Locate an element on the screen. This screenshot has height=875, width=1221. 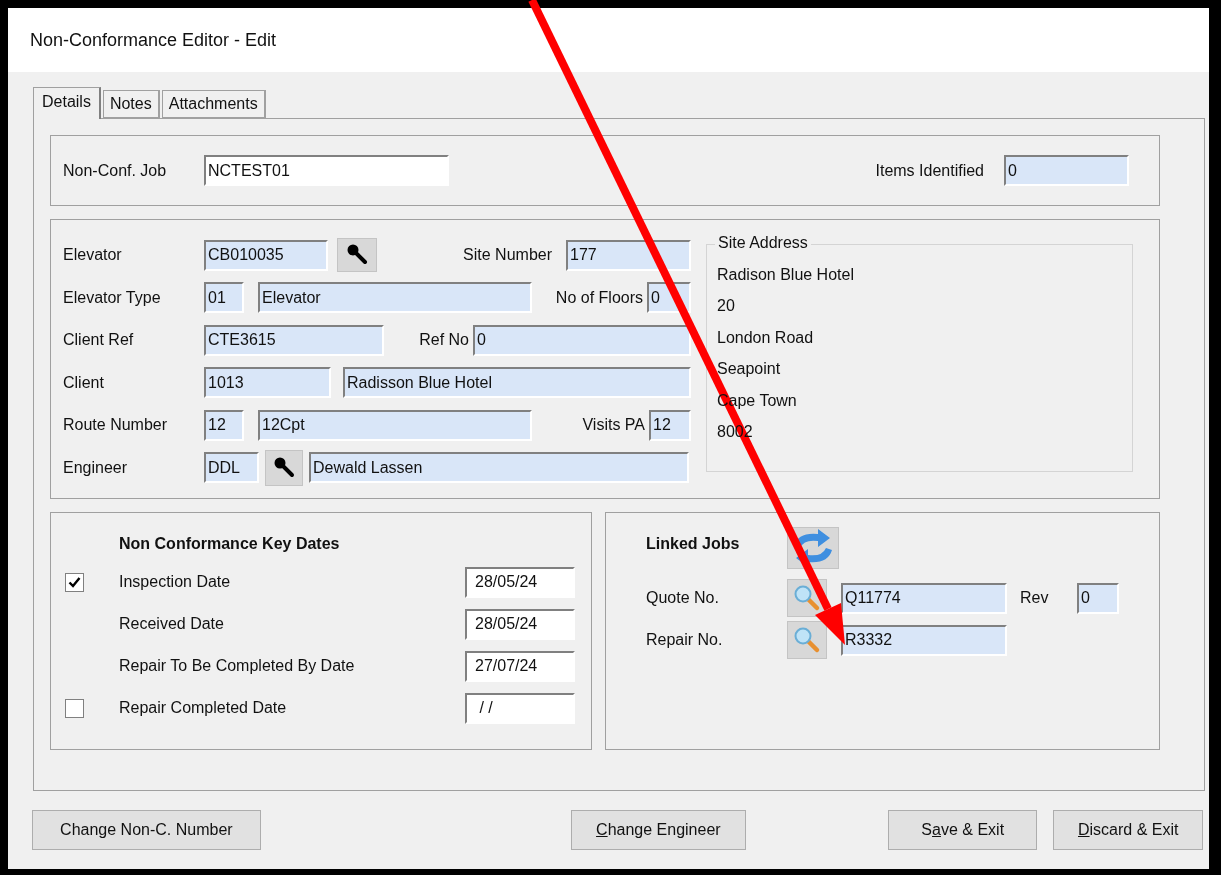
input-field: 177 is located at coordinates (628, 255).